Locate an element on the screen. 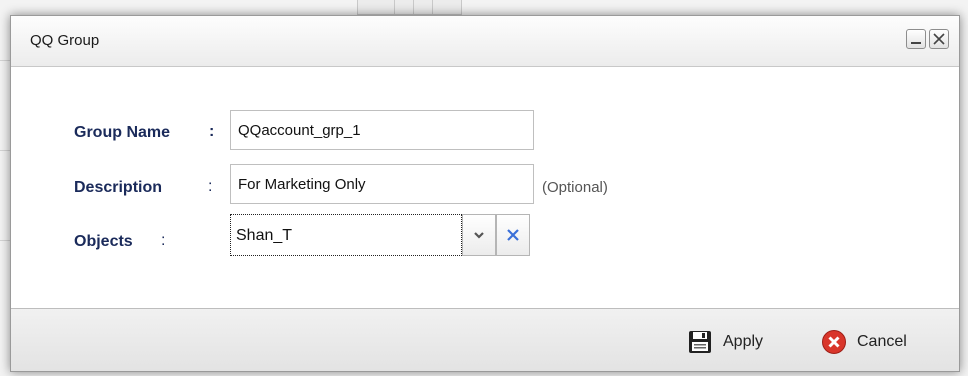  objects-colon: : is located at coordinates (163, 240).